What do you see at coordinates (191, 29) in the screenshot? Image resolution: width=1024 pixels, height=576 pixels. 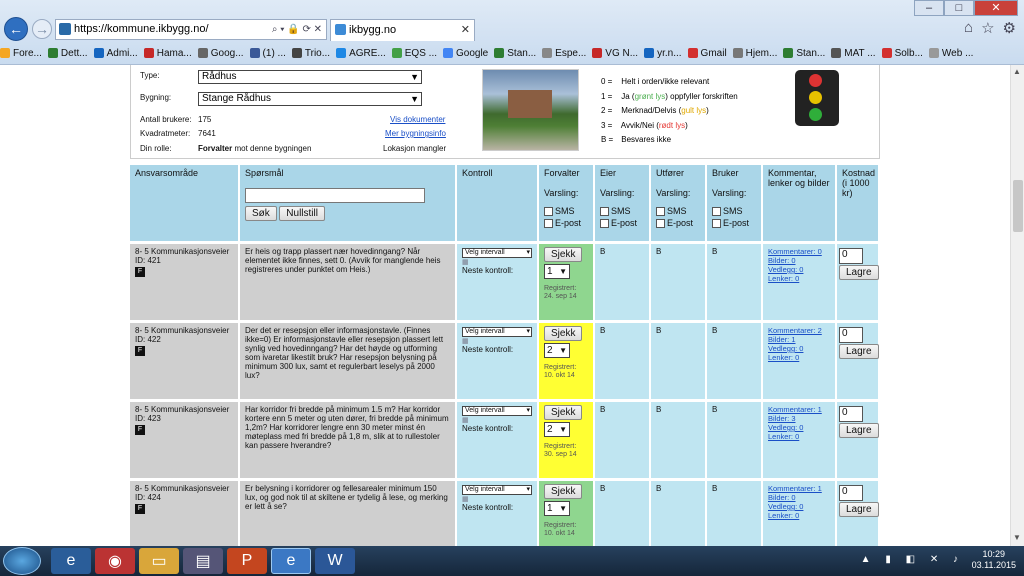 I see `address-bar: https://kommune.ikbygg.no/ ⌕ ▾ 🔒 ⟳ ✕` at bounding box center [191, 29].